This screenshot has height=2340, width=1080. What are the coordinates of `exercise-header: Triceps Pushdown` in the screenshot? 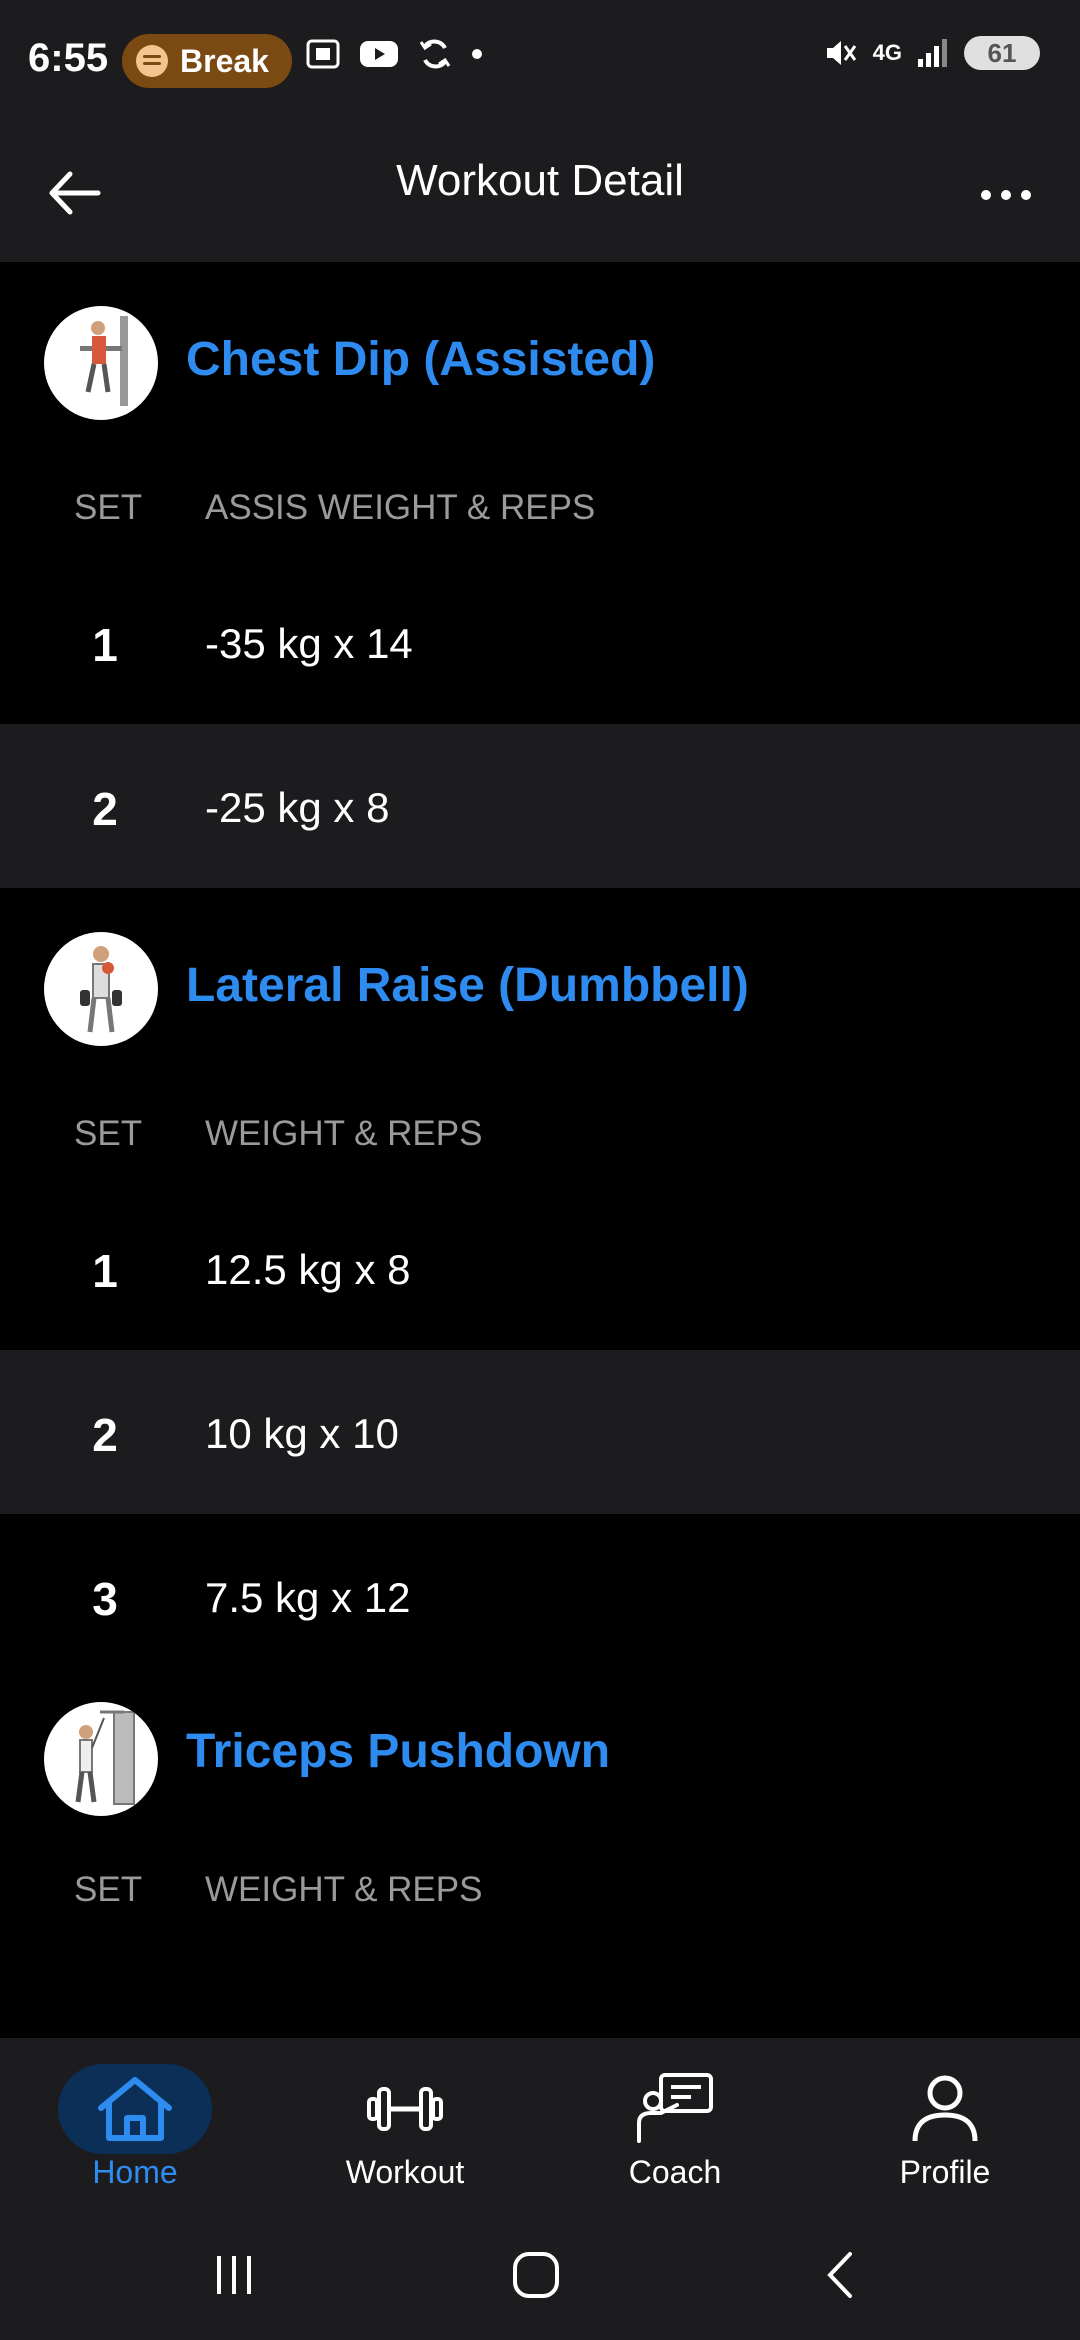 It's located at (540, 1760).